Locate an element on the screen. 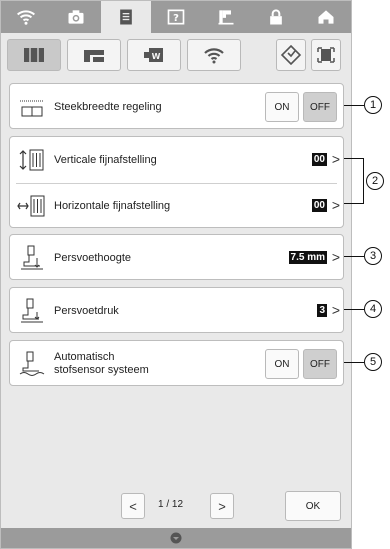  presser-pressure-panel: Persvoetdruk 3 > is located at coordinates (176, 310).